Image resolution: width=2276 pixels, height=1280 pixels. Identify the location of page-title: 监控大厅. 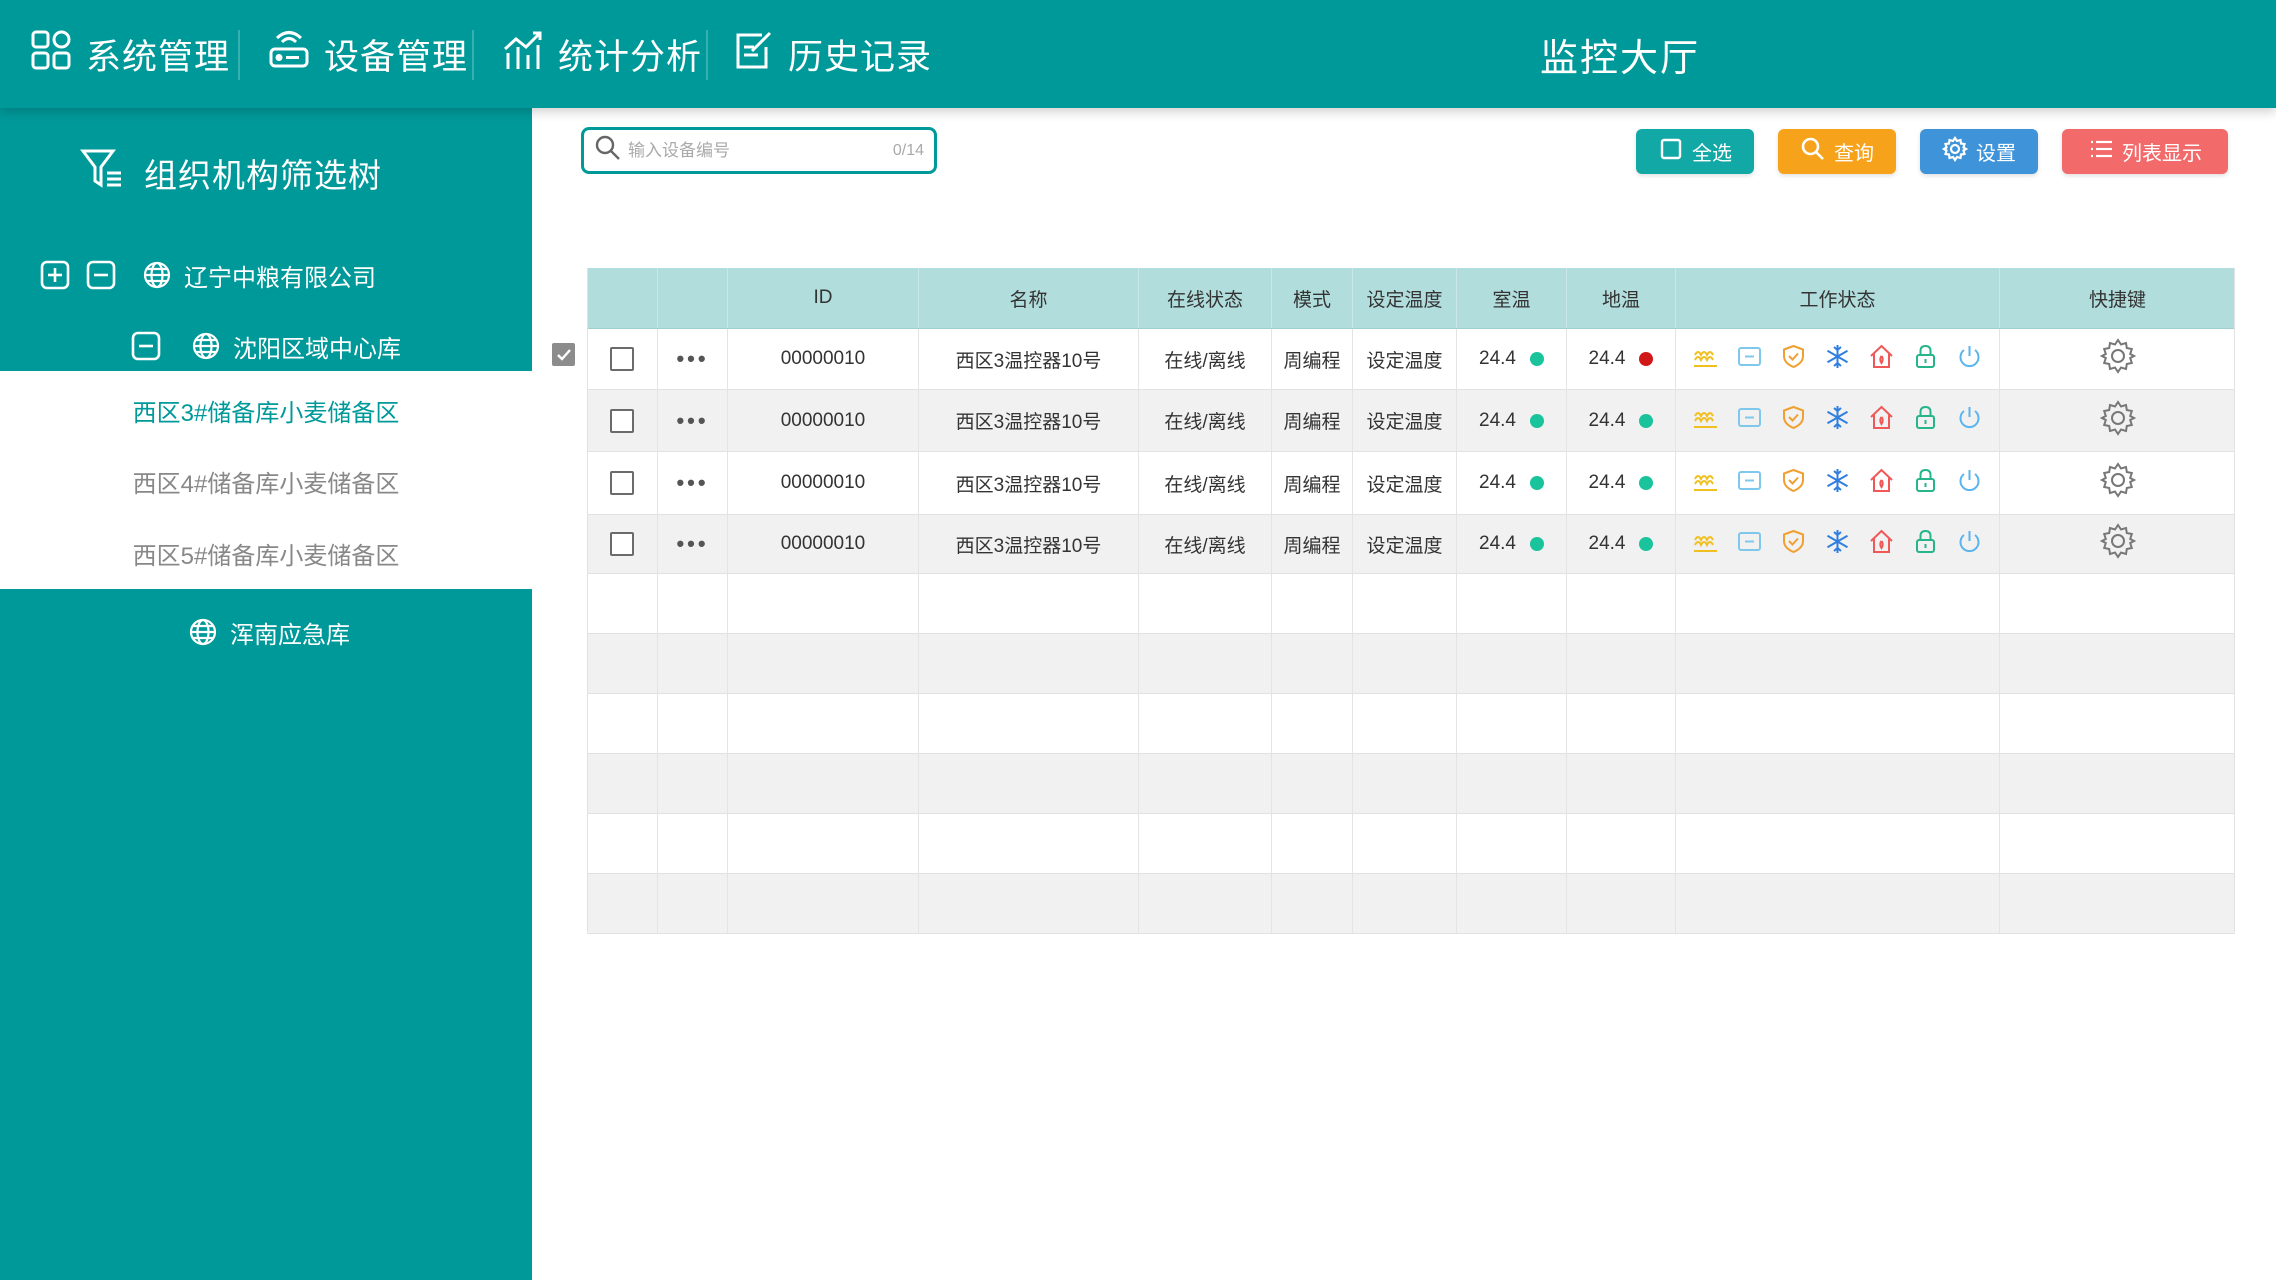
(1620, 58).